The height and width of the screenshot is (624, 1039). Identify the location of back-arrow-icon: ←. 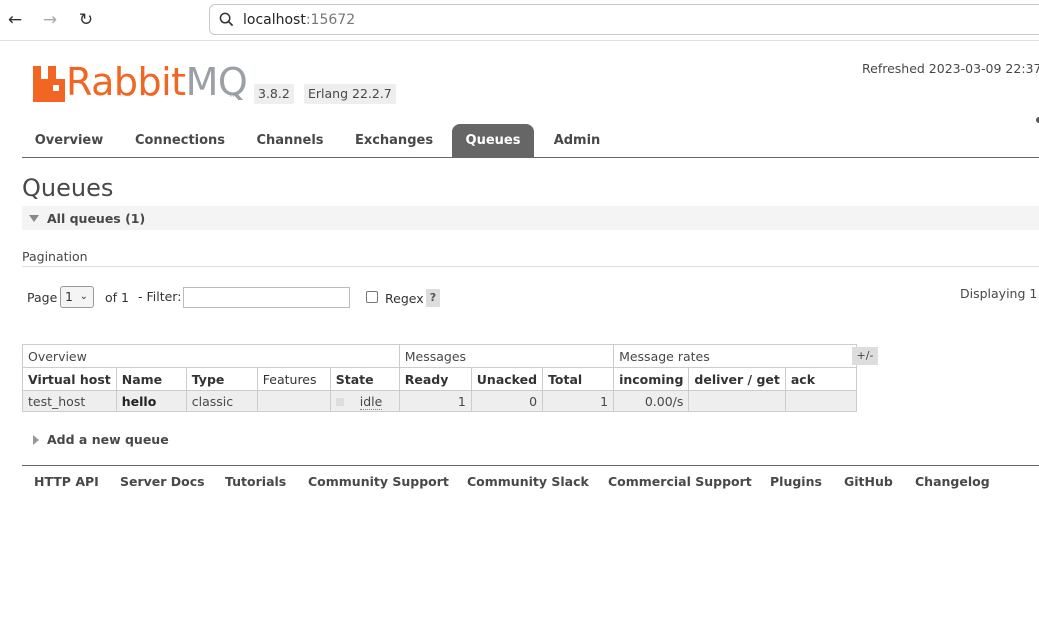
(15, 20).